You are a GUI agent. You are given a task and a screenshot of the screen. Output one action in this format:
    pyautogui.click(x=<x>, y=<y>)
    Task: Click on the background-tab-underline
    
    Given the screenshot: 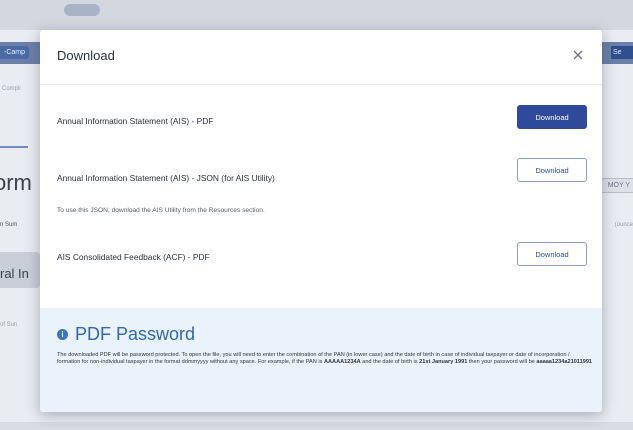 What is the action you would take?
    pyautogui.click(x=14, y=147)
    